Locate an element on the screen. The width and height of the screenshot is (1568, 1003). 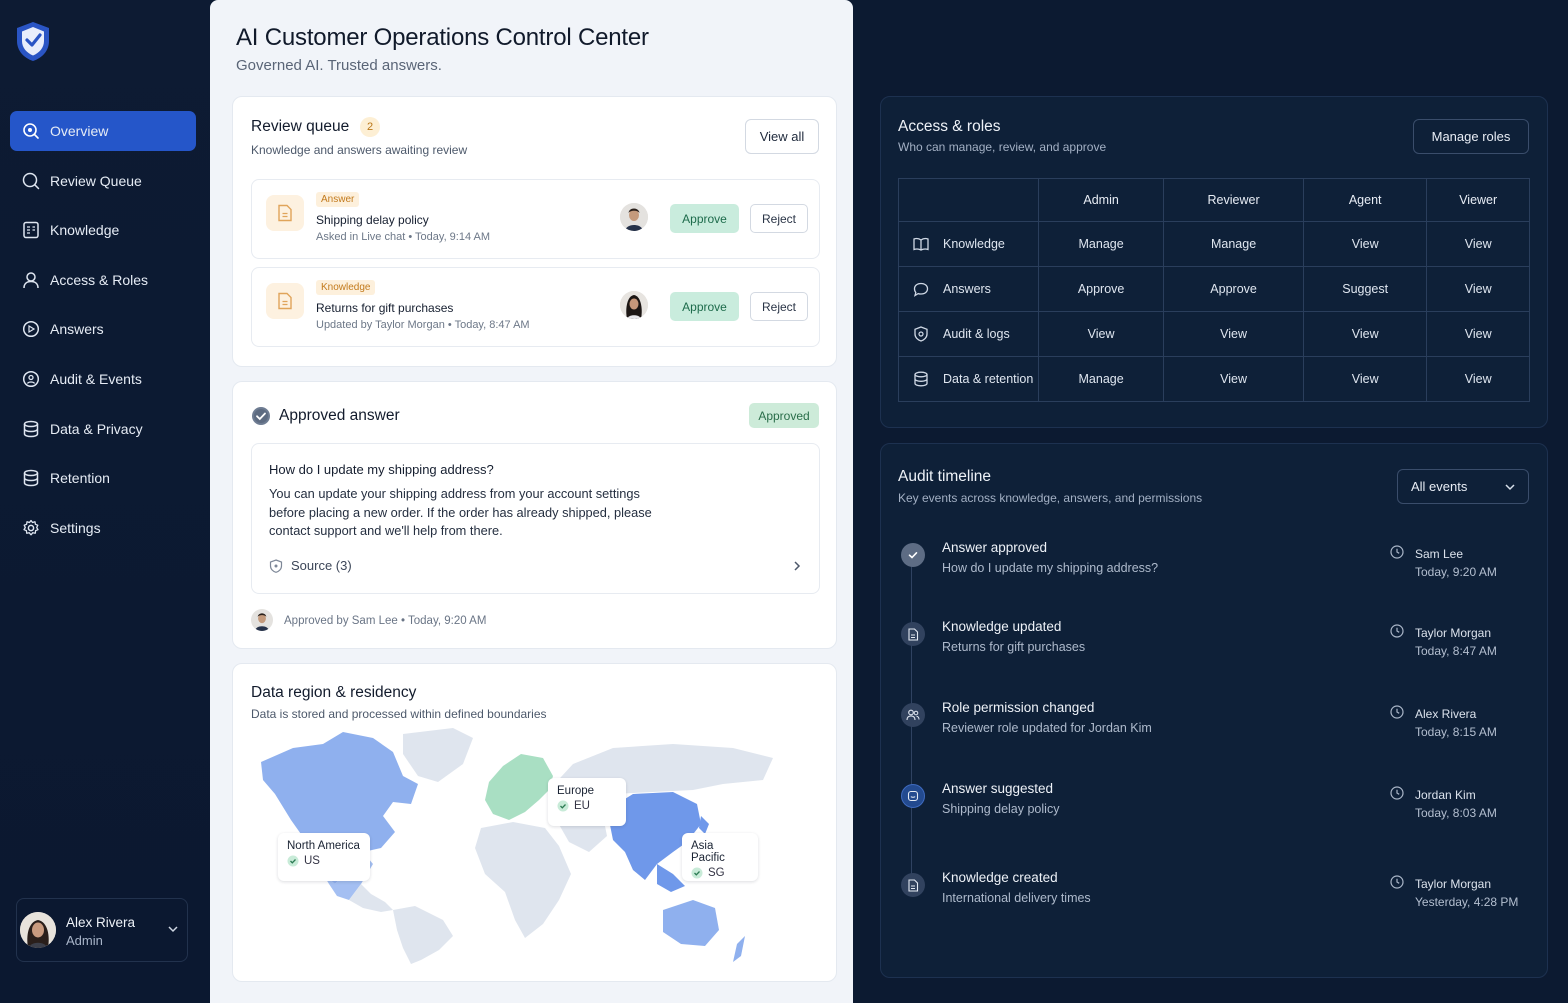
sidebar-item-label: Audit & Events is located at coordinates (96, 378).